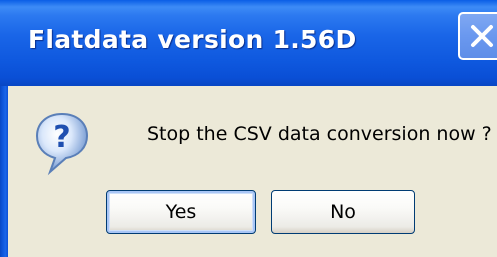 The height and width of the screenshot is (257, 497). What do you see at coordinates (319, 134) in the screenshot?
I see `dialog-message: Stop the CSV data conversion now ?` at bounding box center [319, 134].